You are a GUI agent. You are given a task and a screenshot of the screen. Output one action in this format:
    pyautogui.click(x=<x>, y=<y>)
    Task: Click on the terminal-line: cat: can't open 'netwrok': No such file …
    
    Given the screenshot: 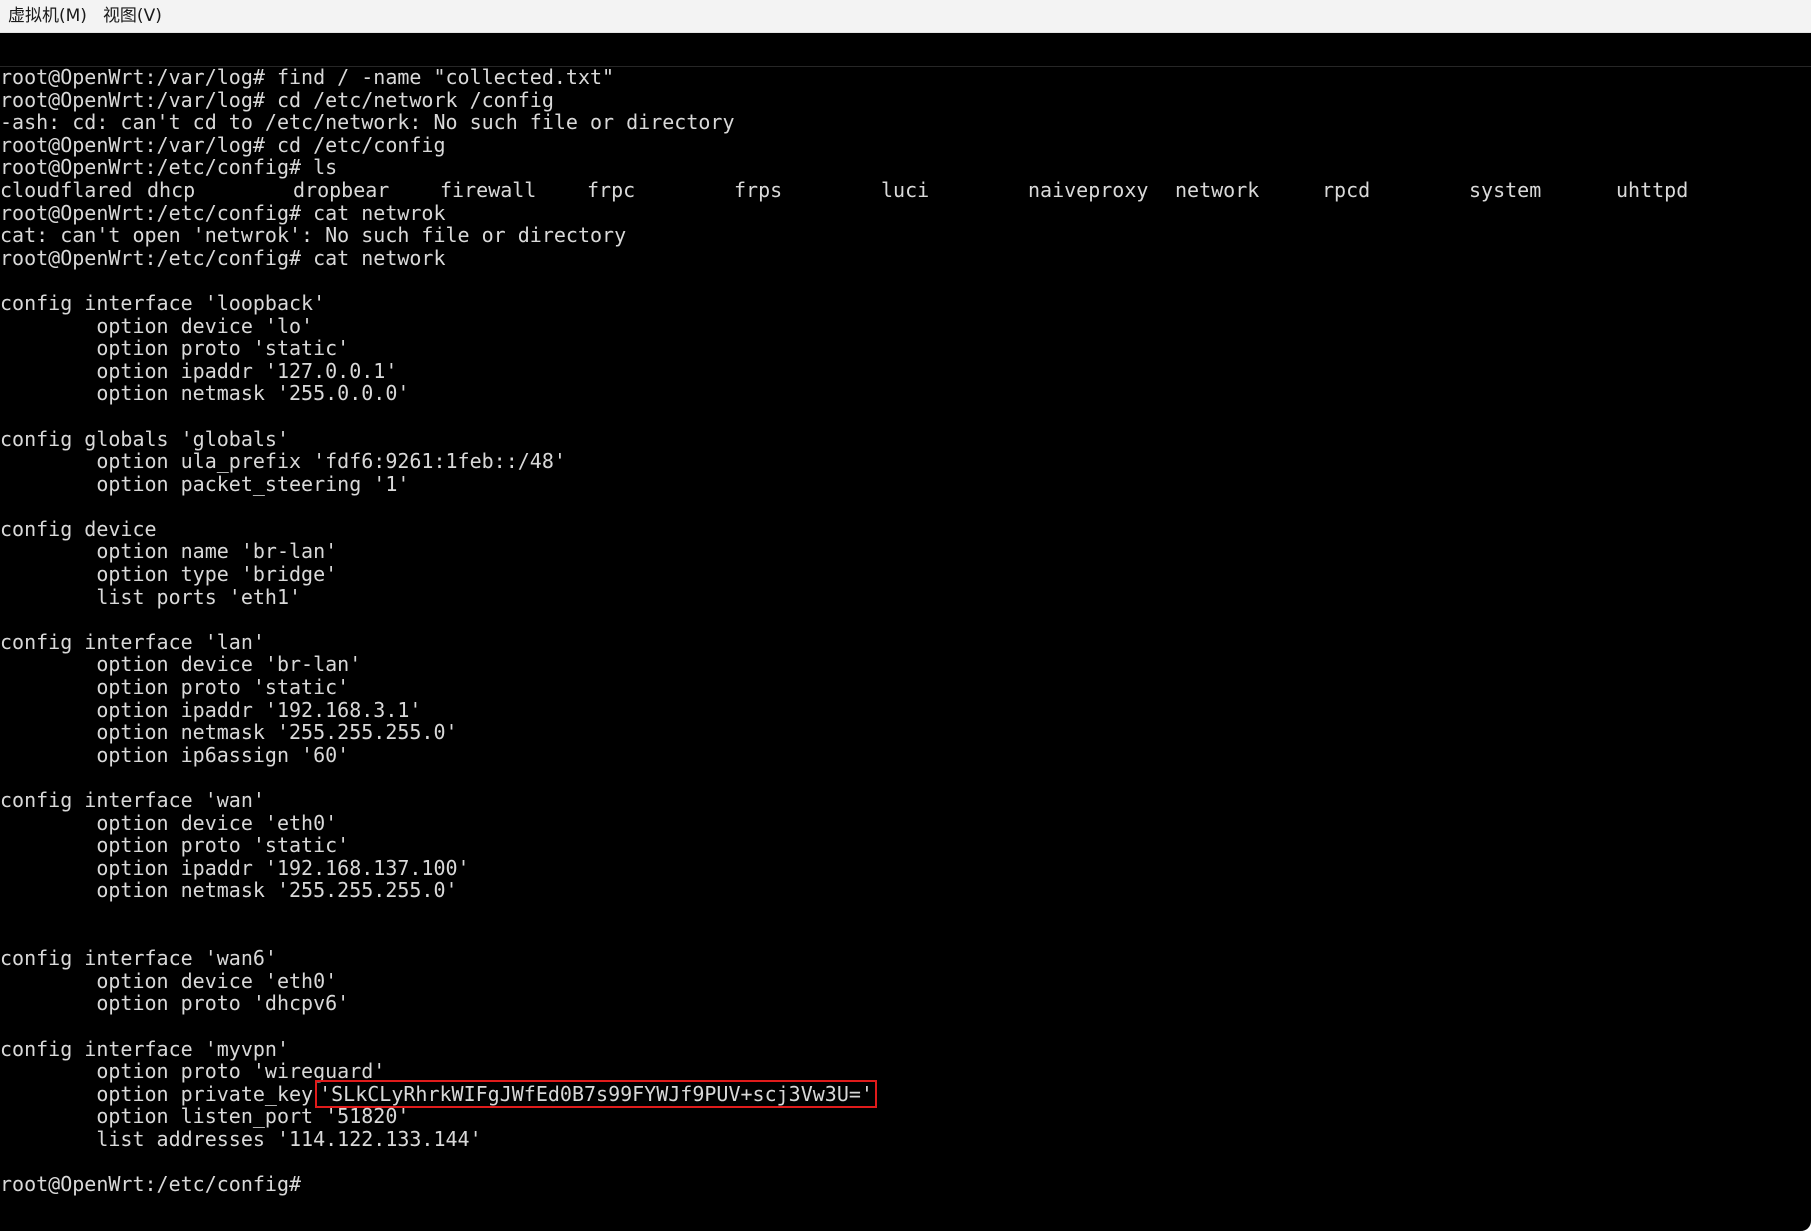 What is the action you would take?
    pyautogui.click(x=313, y=235)
    